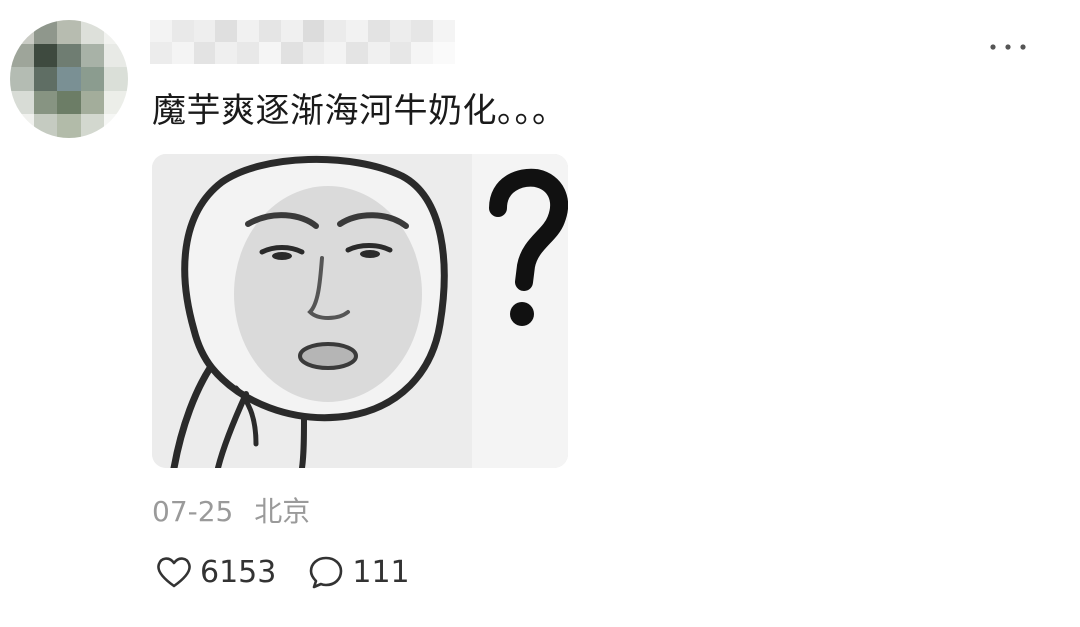 Image resolution: width=1080 pixels, height=627 pixels. Describe the element at coordinates (381, 572) in the screenshot. I see `comment-count: 111` at that location.